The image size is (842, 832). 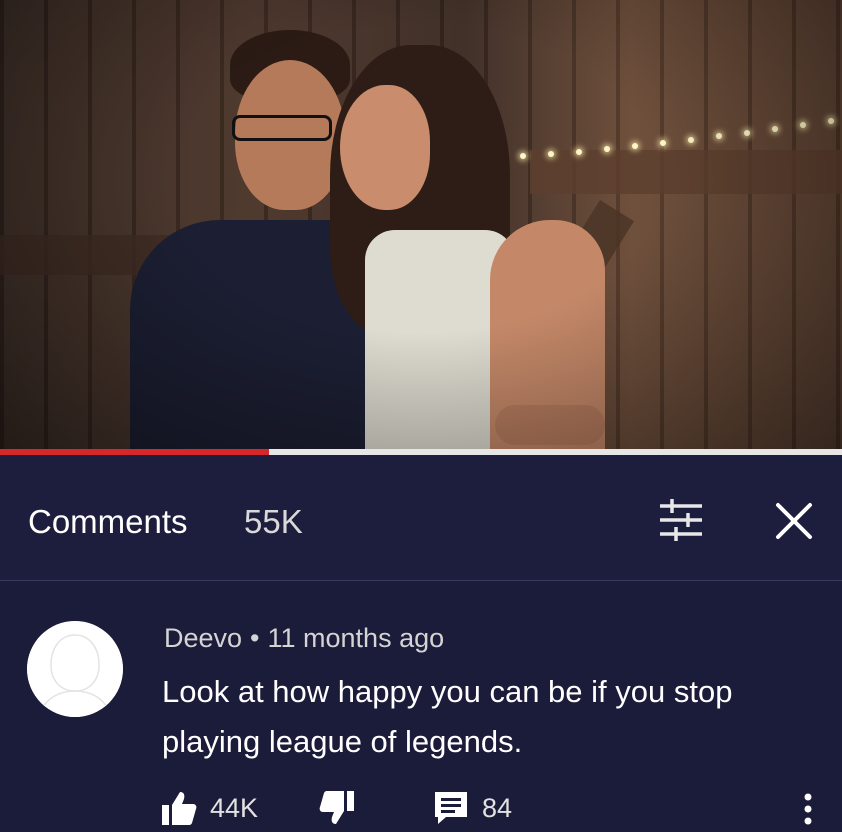 What do you see at coordinates (681, 520) in the screenshot?
I see `sort-filter-icon` at bounding box center [681, 520].